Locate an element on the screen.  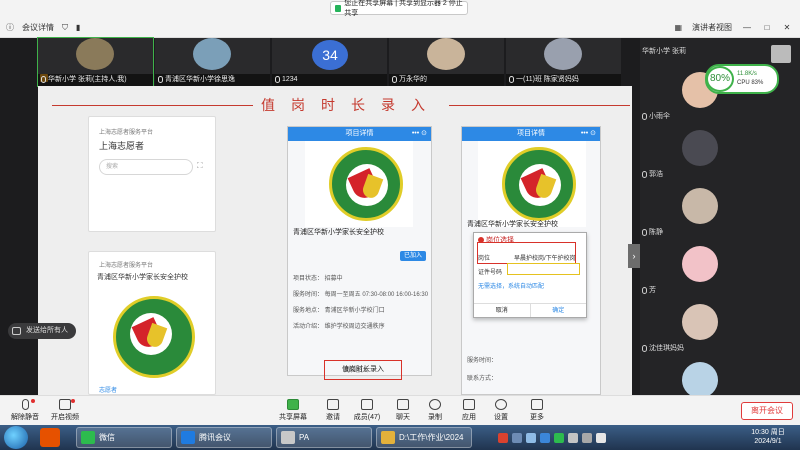
clock-date: 2024/9/1 is located at coordinates (768, 441).